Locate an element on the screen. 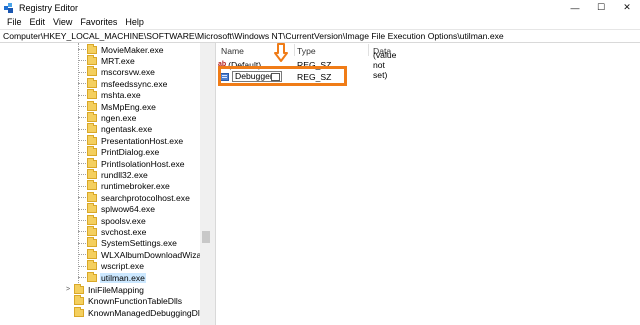 Image resolution: width=640 pixels, height=325 pixels. menu-view: View is located at coordinates (62, 22).